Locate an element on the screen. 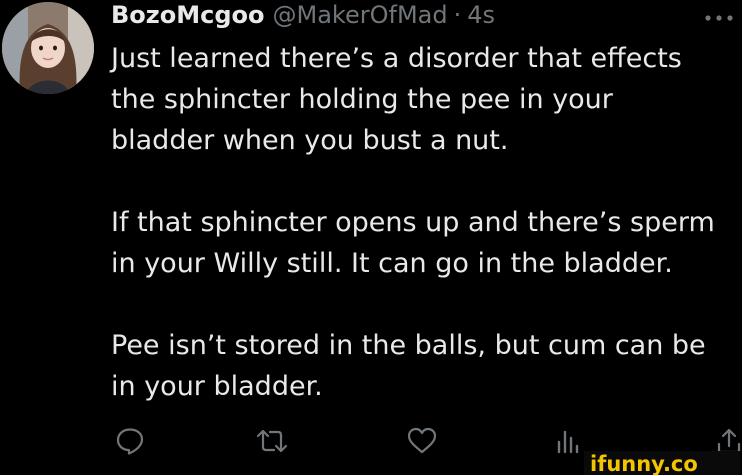 The image size is (742, 475). like-button is located at coordinates (422, 441).